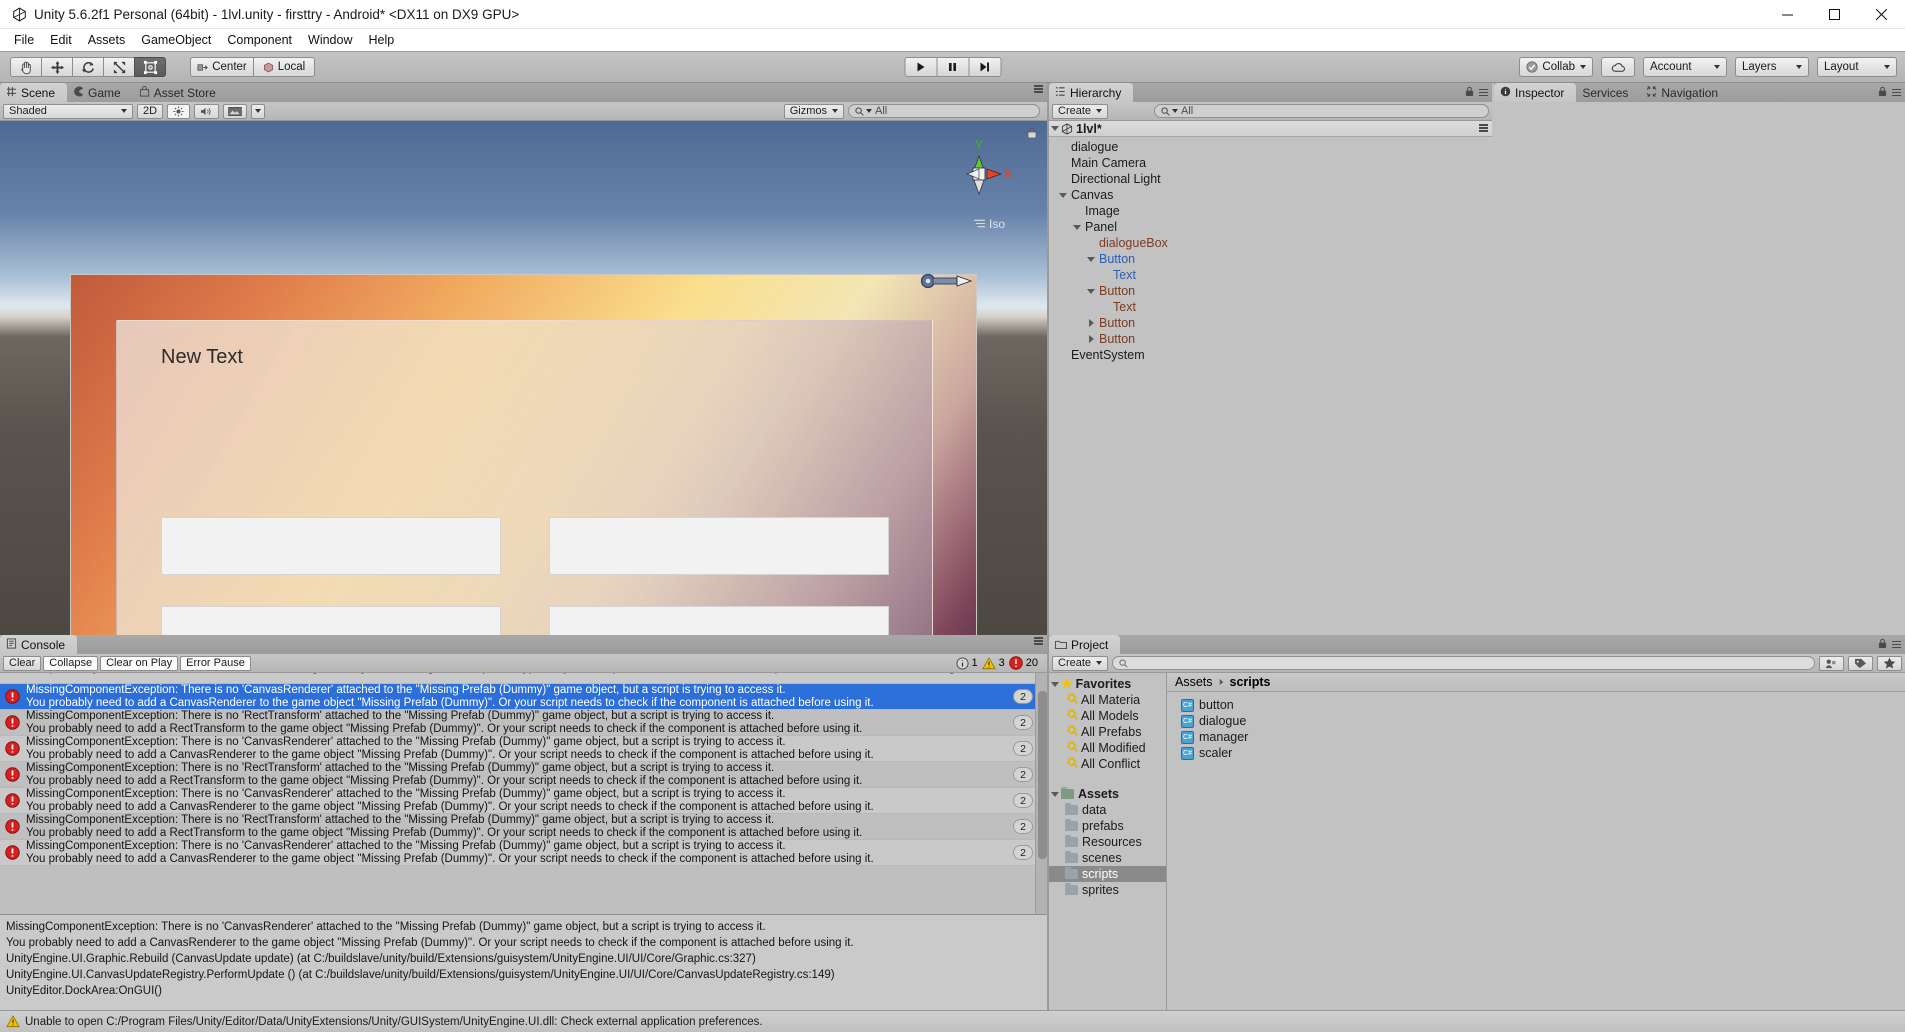  I want to click on lock-icon, so click(1469, 92).